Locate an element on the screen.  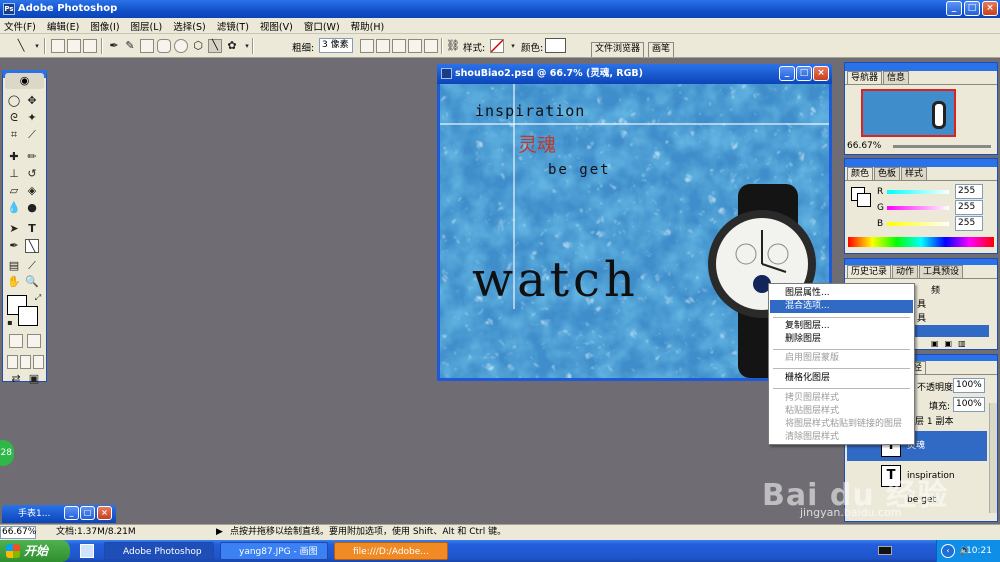
channel-r-input: 255 is located at coordinates (969, 191).